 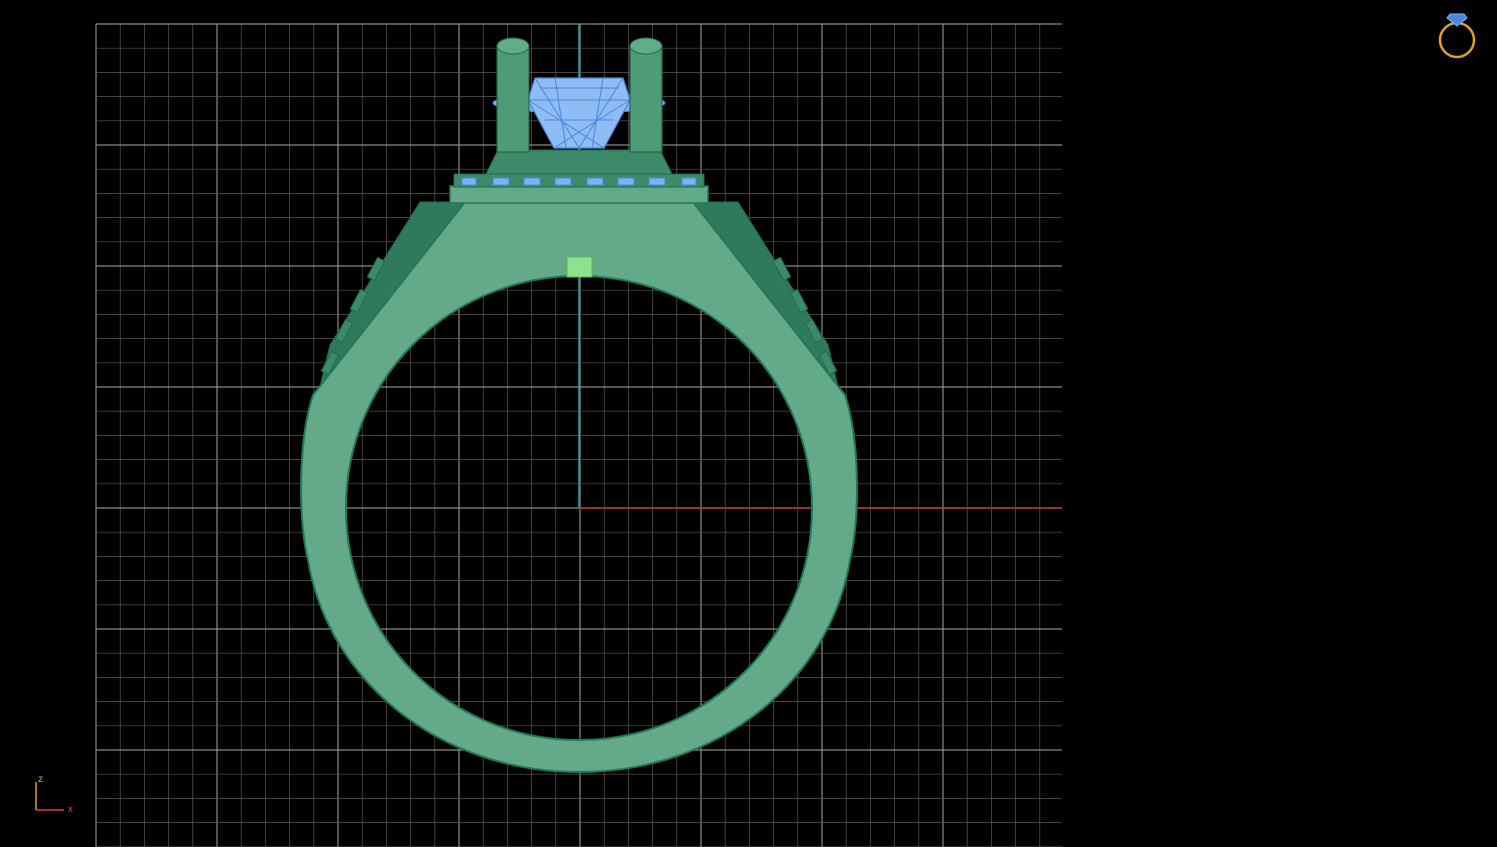 What do you see at coordinates (579, 180) in the screenshot?
I see `halo-rail` at bounding box center [579, 180].